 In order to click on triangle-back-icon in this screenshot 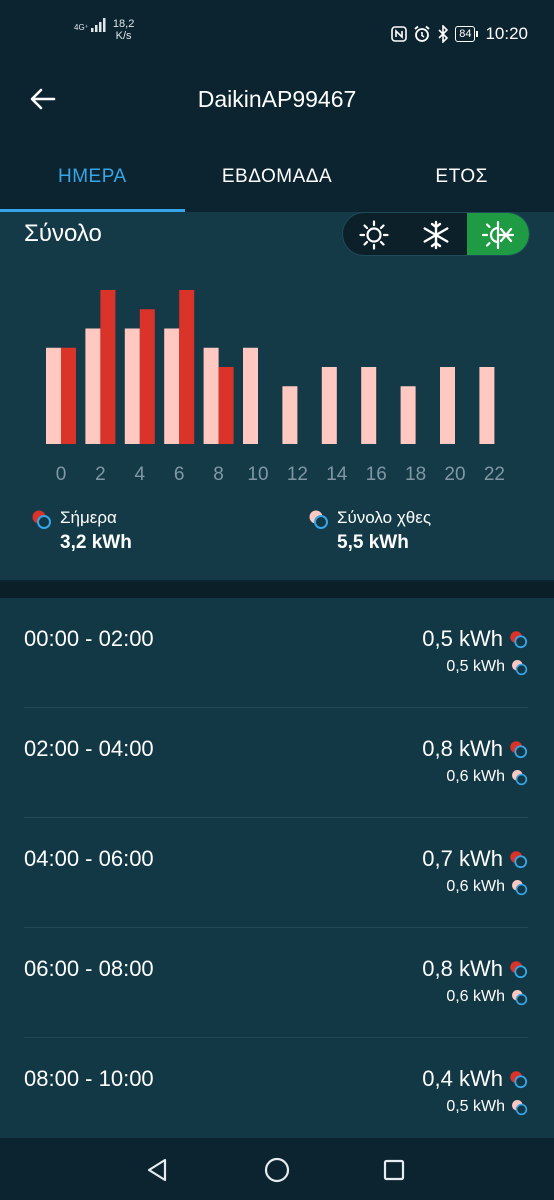, I will do `click(157, 1170)`.